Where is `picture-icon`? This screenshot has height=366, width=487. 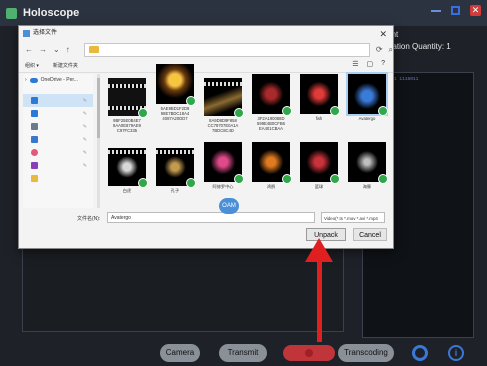
picture-icon is located at coordinates (34, 139).